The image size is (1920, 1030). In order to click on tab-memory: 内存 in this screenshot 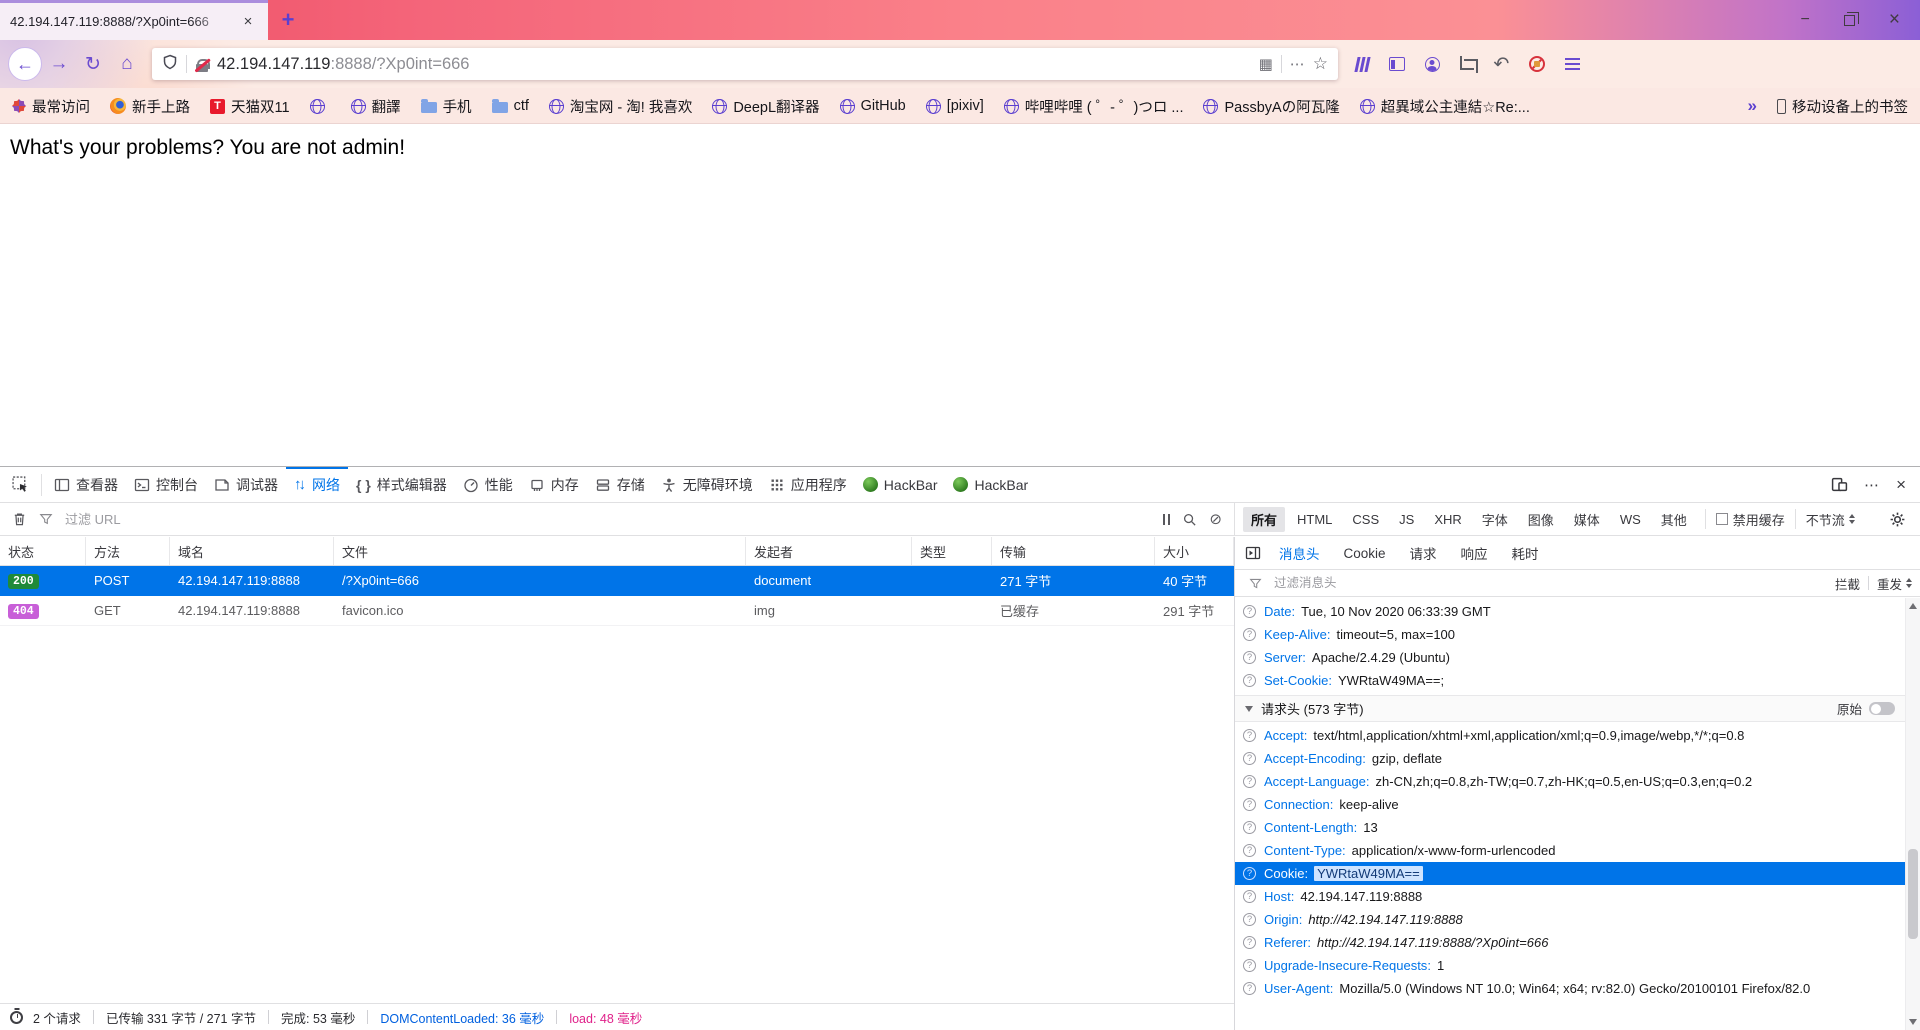, I will do `click(554, 484)`.